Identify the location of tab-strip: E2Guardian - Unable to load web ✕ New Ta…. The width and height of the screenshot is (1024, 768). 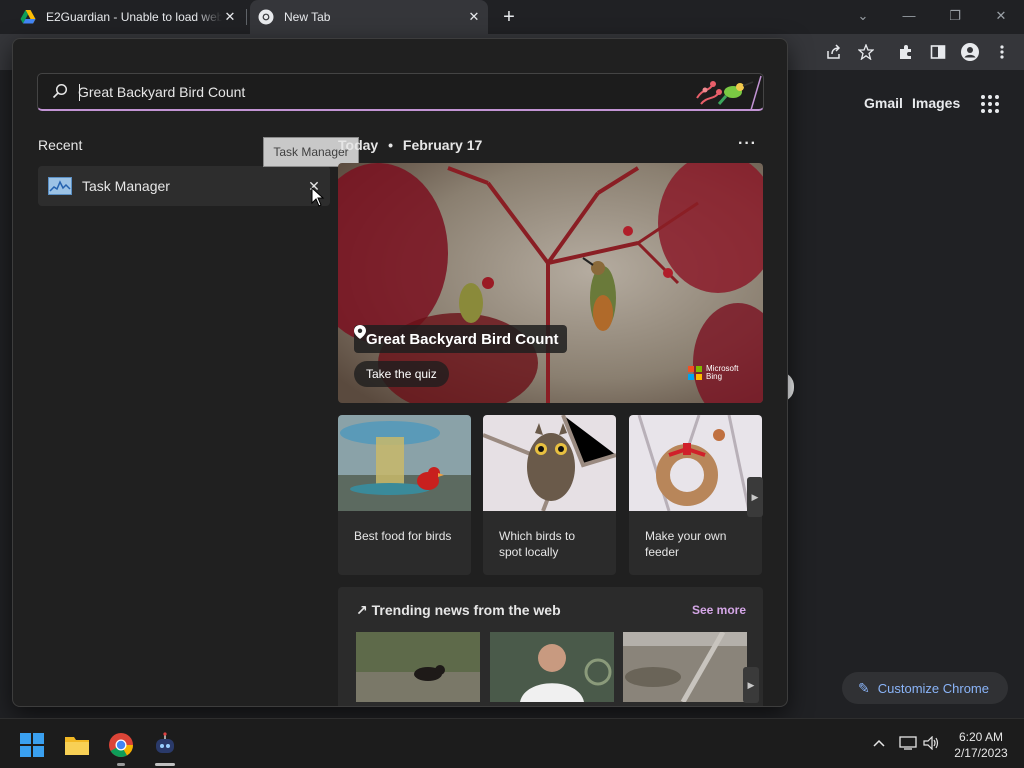
(512, 17).